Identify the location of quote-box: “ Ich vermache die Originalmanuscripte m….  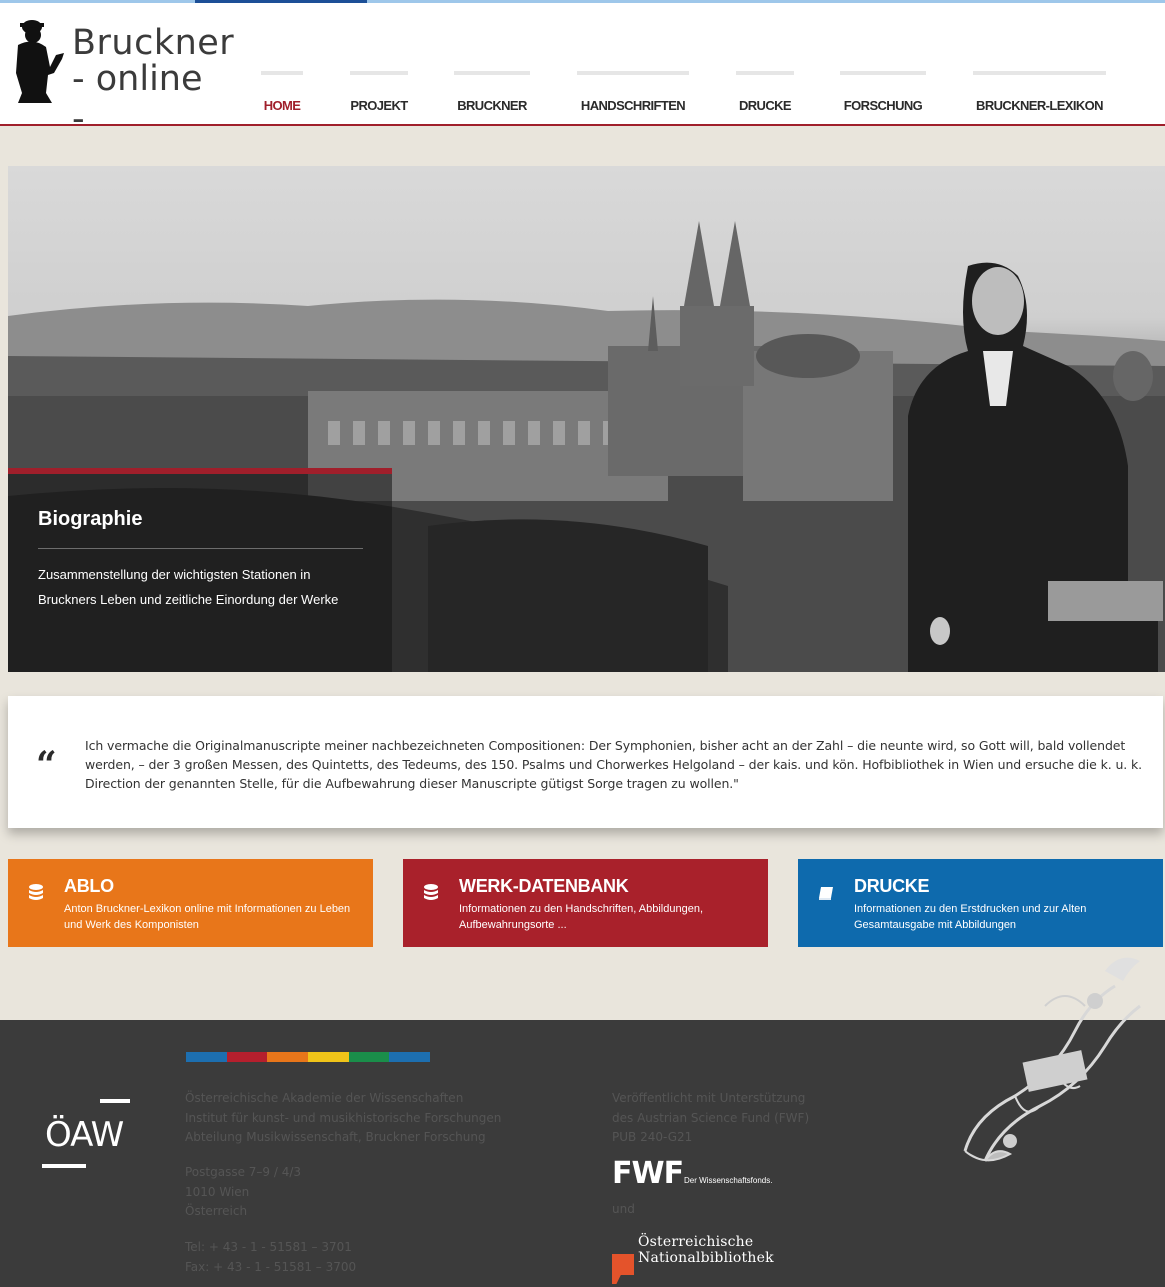
(585, 762).